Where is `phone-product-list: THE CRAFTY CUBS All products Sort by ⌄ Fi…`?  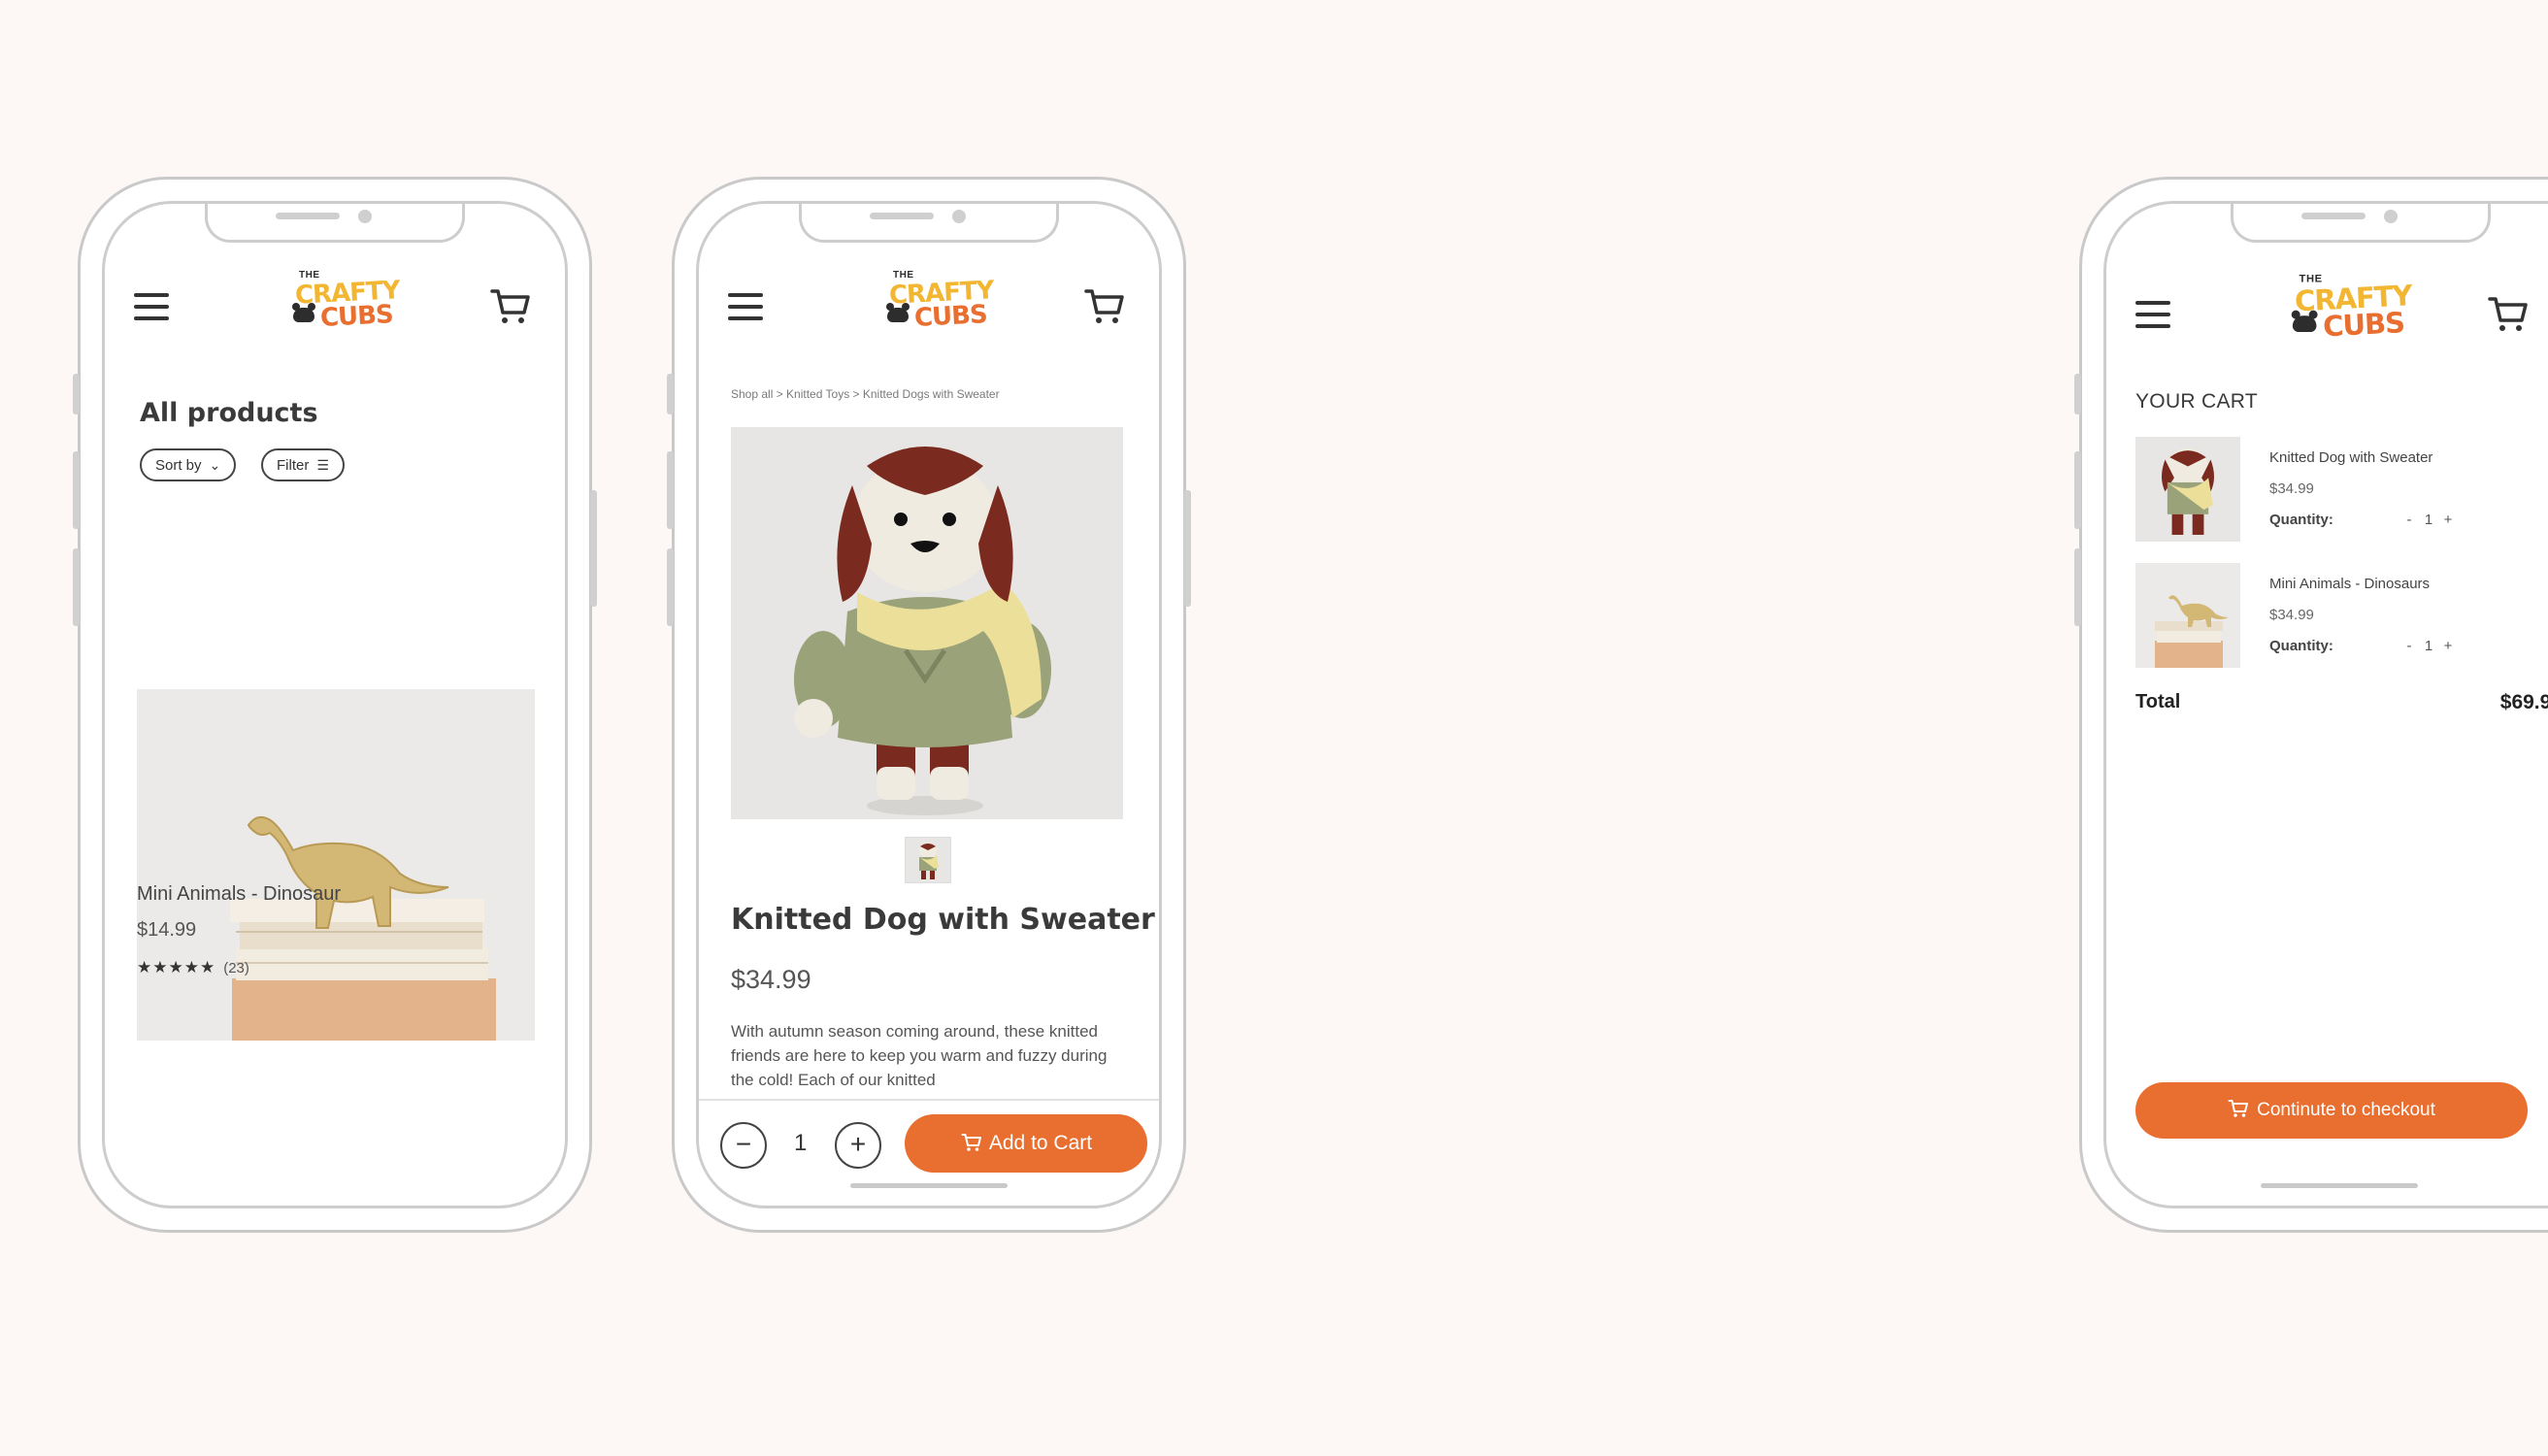 phone-product-list: THE CRAFTY CUBS All products Sort by ⌄ Fi… is located at coordinates (335, 705).